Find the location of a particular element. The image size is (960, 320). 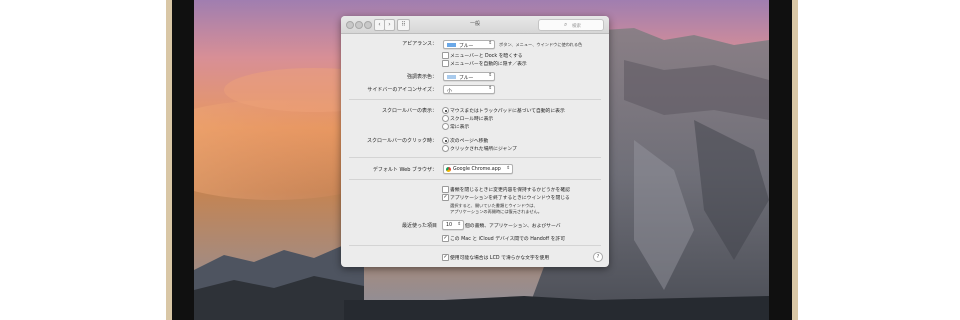

default-browser-popup: Google Chrome.app ⇕ is located at coordinates (478, 169).